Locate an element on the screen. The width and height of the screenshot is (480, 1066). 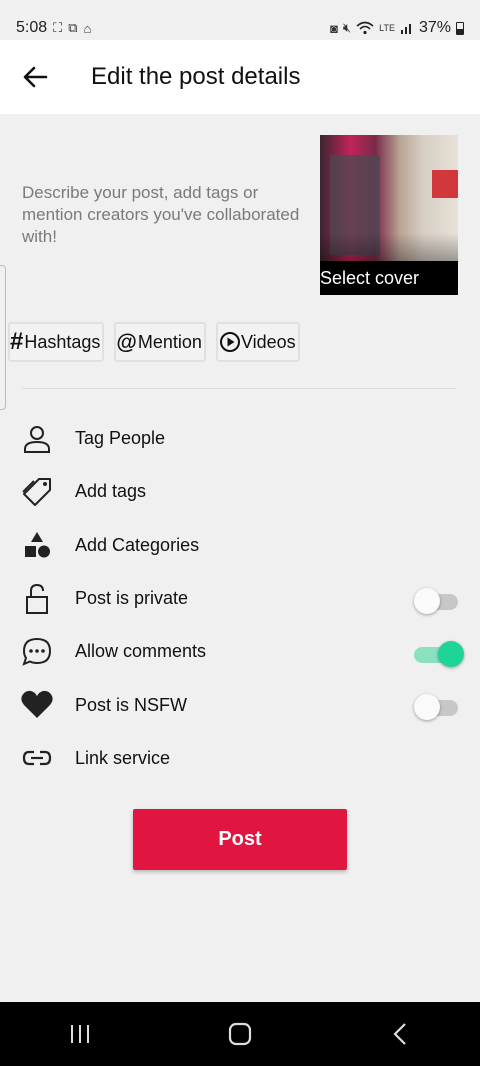
post-nsfw-toggle is located at coordinates (436, 707).